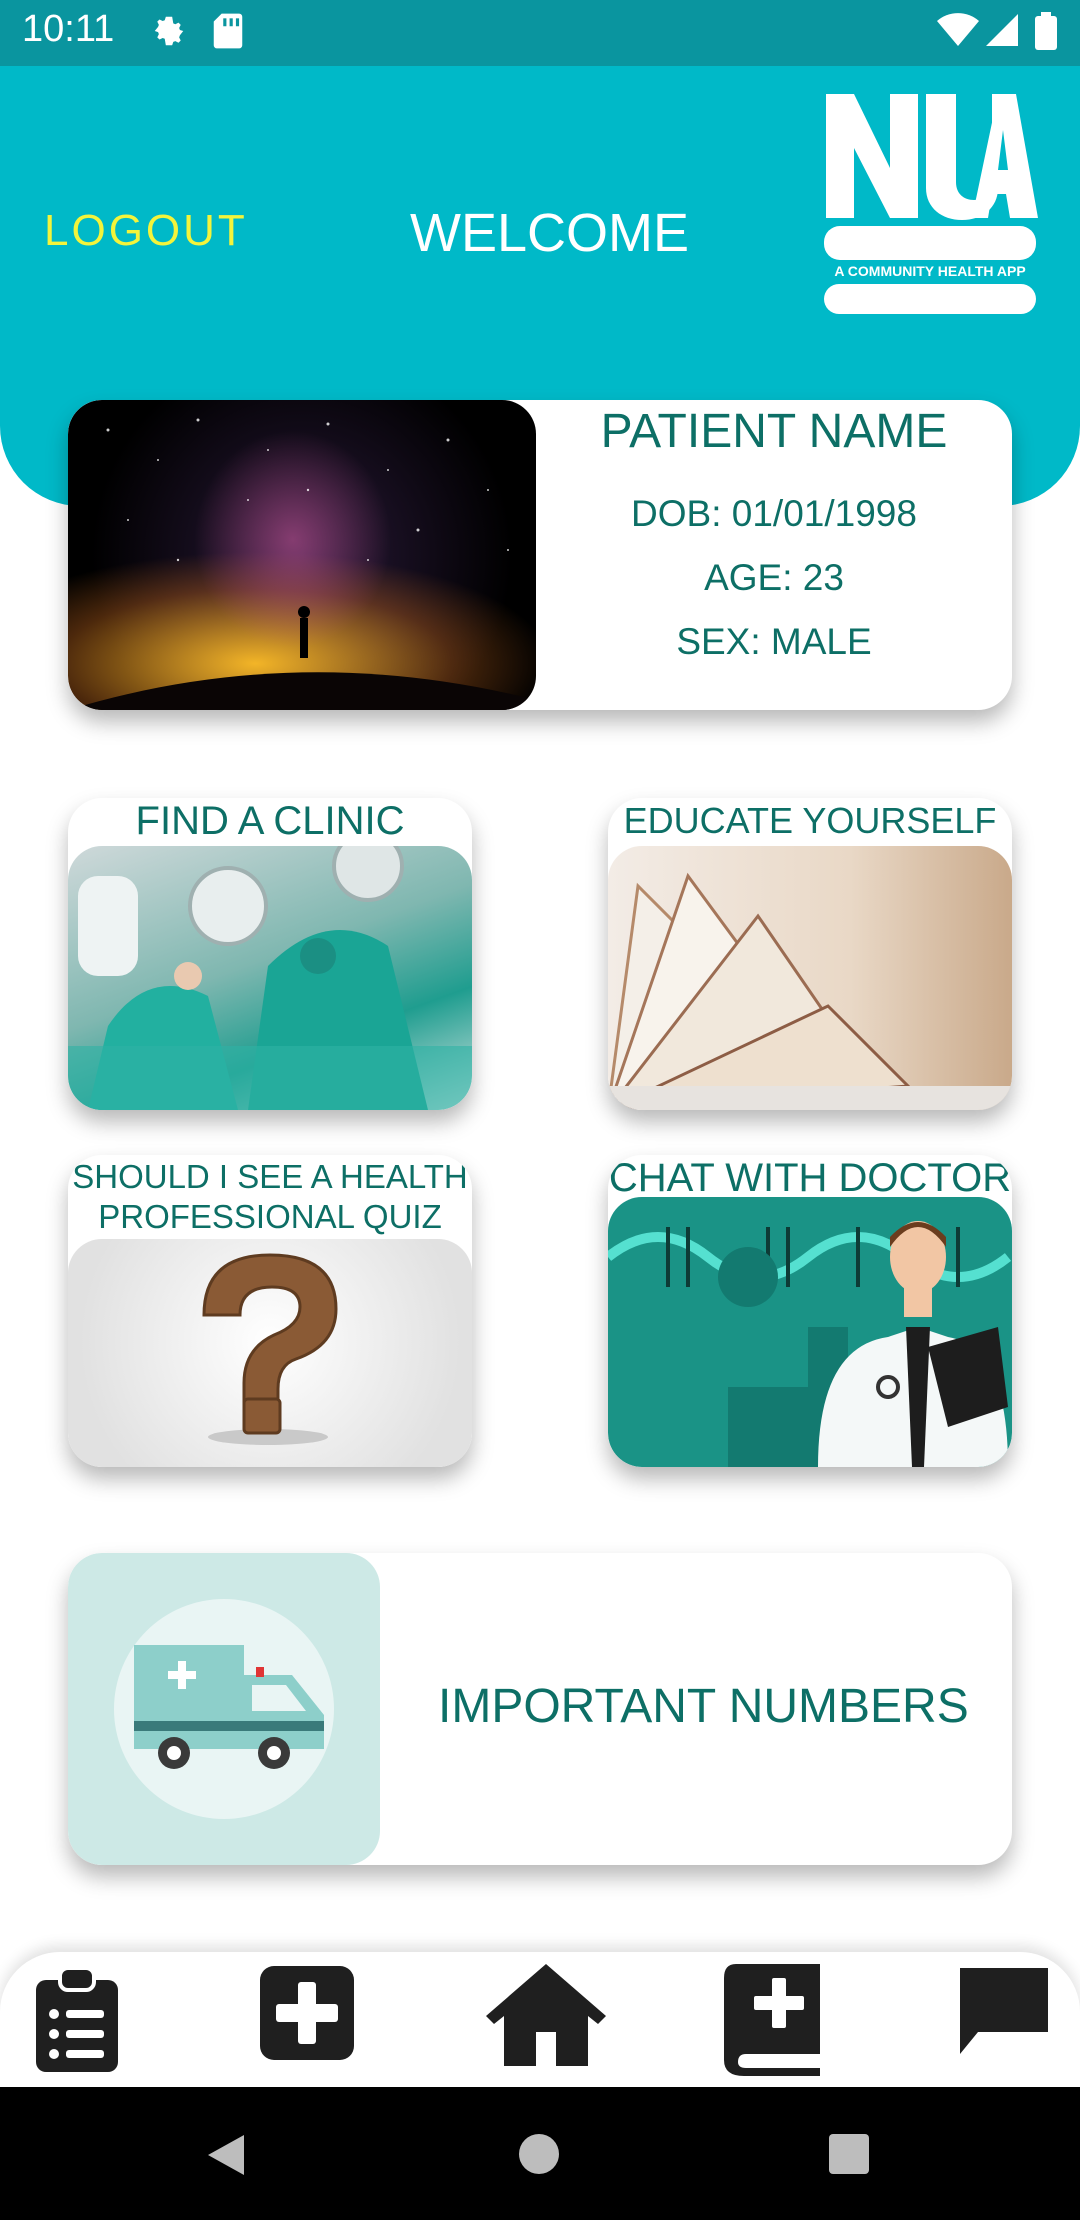  What do you see at coordinates (146, 231) in the screenshot?
I see `logout-button: LOGOUT` at bounding box center [146, 231].